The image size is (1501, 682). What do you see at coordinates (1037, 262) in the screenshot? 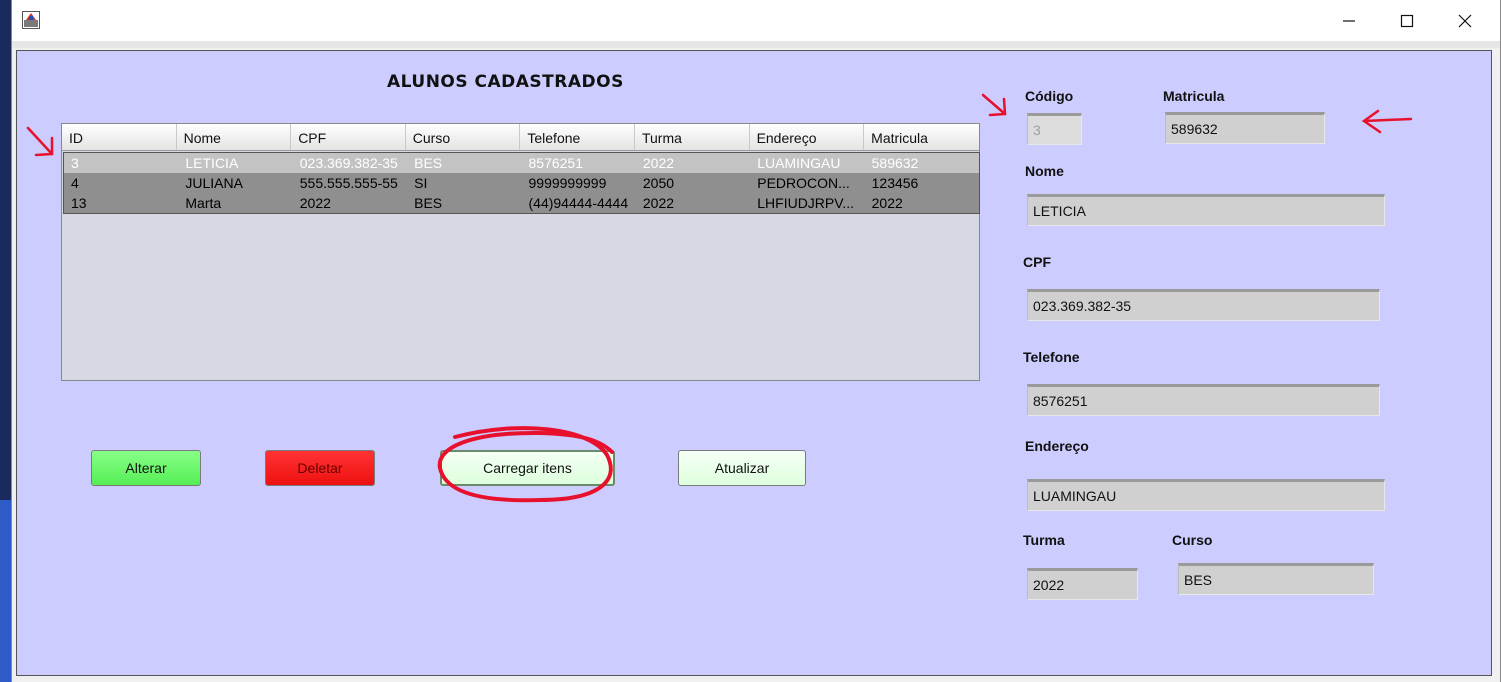
I see `cpf-label: CPF` at bounding box center [1037, 262].